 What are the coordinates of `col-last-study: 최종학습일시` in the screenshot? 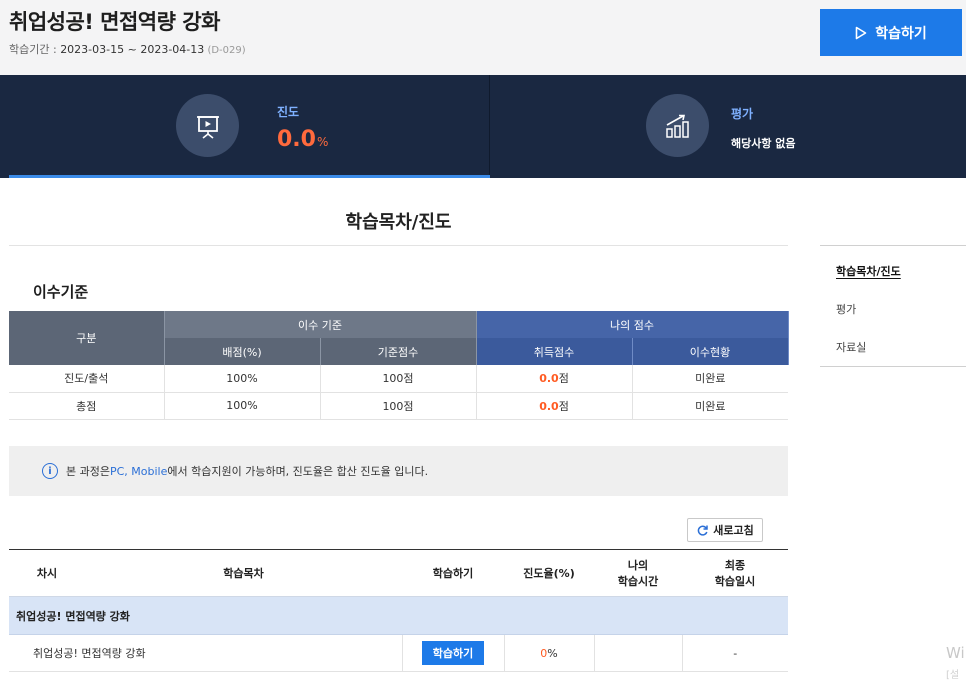 It's located at (735, 573).